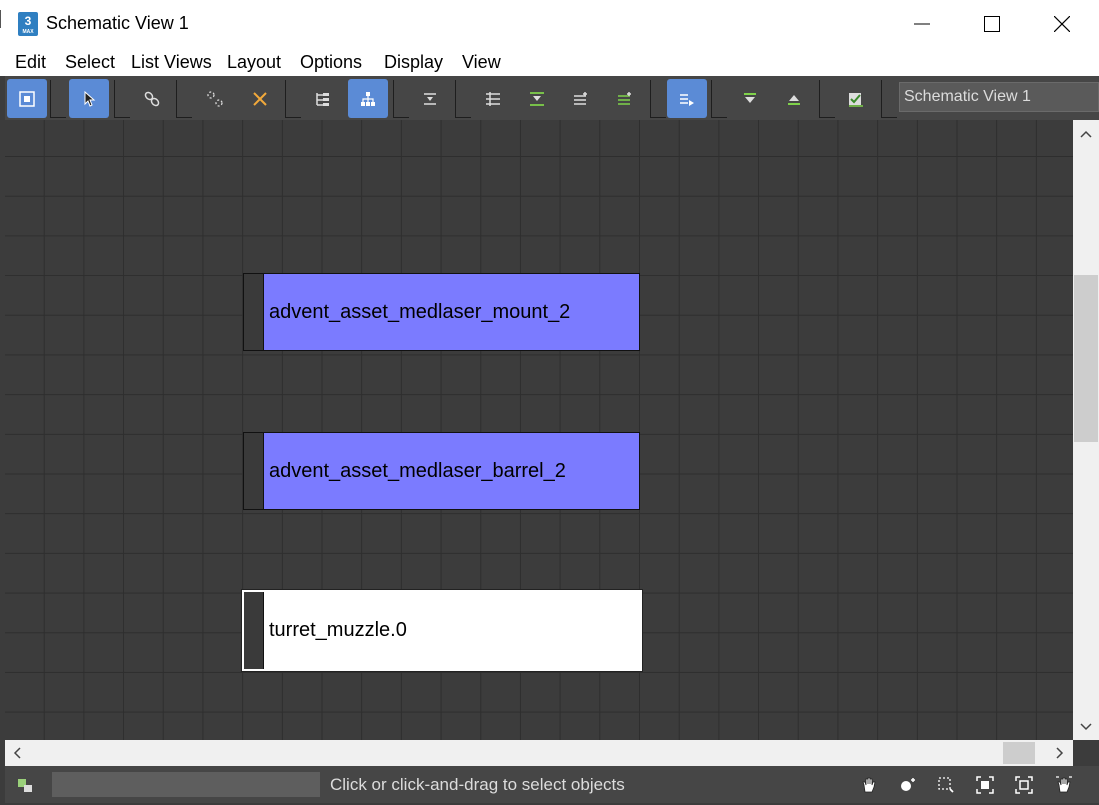 The height and width of the screenshot is (805, 1099). What do you see at coordinates (171, 62) in the screenshot?
I see `menu-list-views: List Views` at bounding box center [171, 62].